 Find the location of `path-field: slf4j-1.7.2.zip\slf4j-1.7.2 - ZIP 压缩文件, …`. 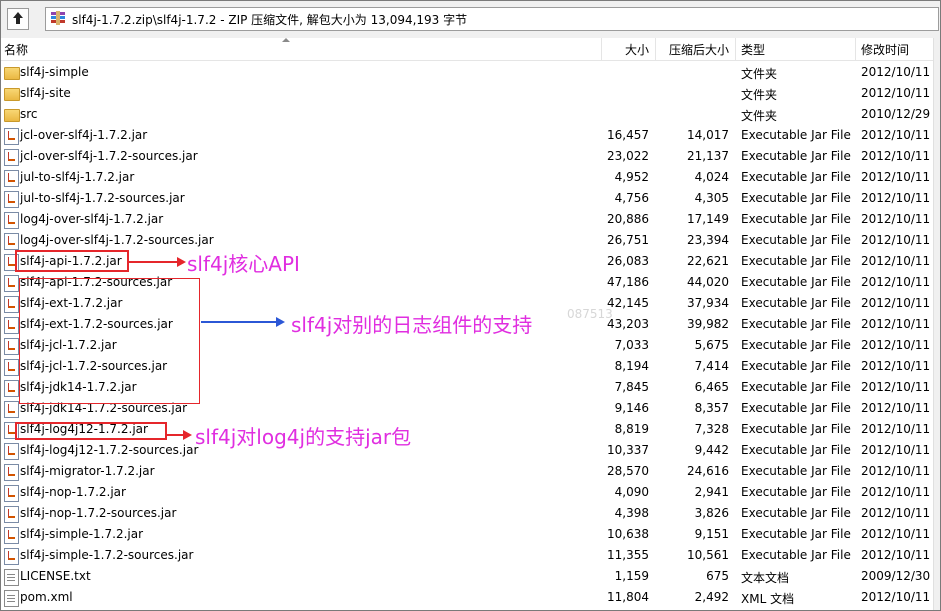

path-field: slf4j-1.7.2.zip\slf4j-1.7.2 - ZIP 压缩文件, … is located at coordinates (492, 19).